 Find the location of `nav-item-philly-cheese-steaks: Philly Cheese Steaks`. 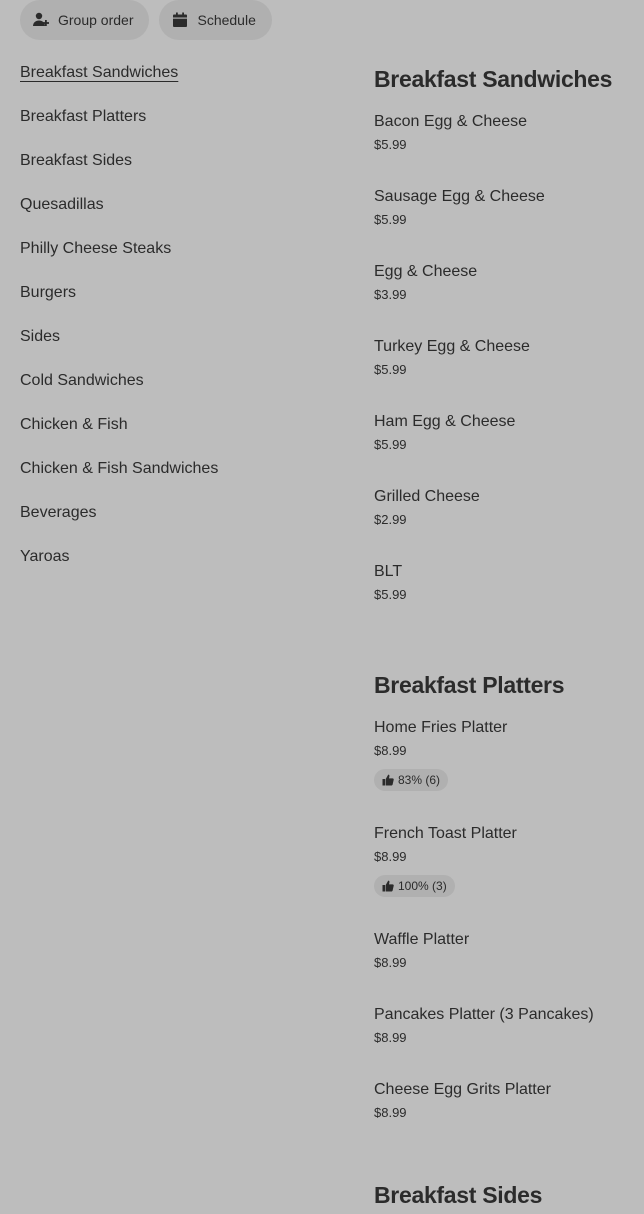

nav-item-philly-cheese-steaks: Philly Cheese Steaks is located at coordinates (170, 260).